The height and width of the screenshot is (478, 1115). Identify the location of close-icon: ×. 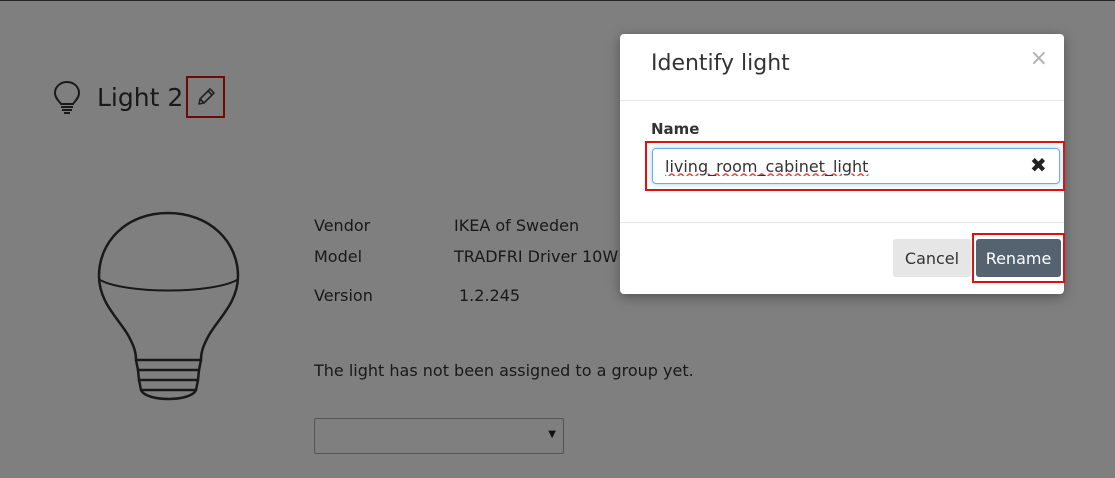
(1039, 59).